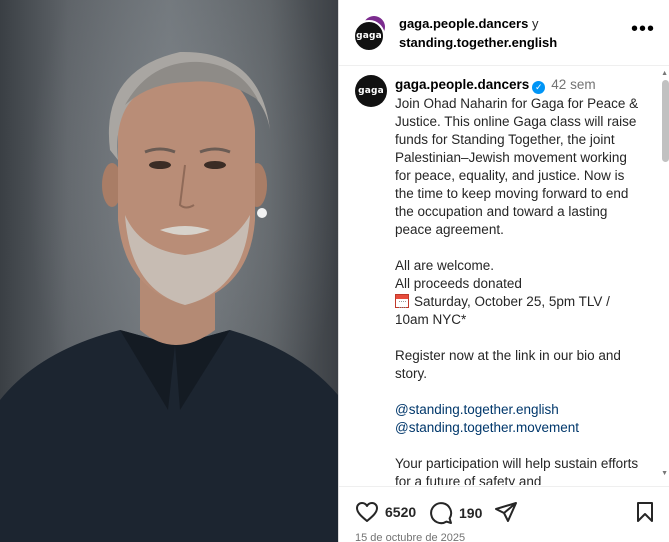 This screenshot has height=542, width=669. What do you see at coordinates (573, 84) in the screenshot?
I see `caption-time: 42 sem` at bounding box center [573, 84].